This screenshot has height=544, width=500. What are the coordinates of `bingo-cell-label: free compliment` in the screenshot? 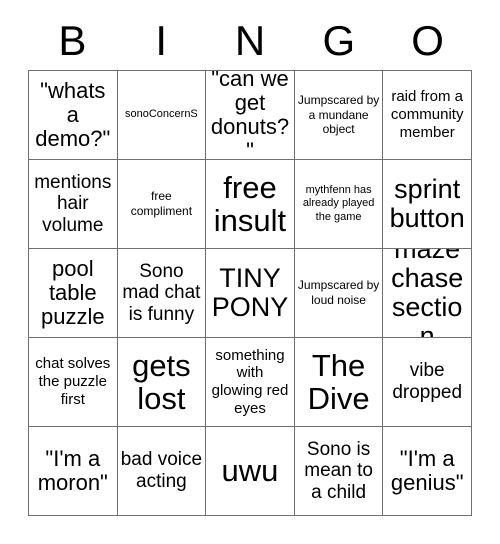 It's located at (161, 203).